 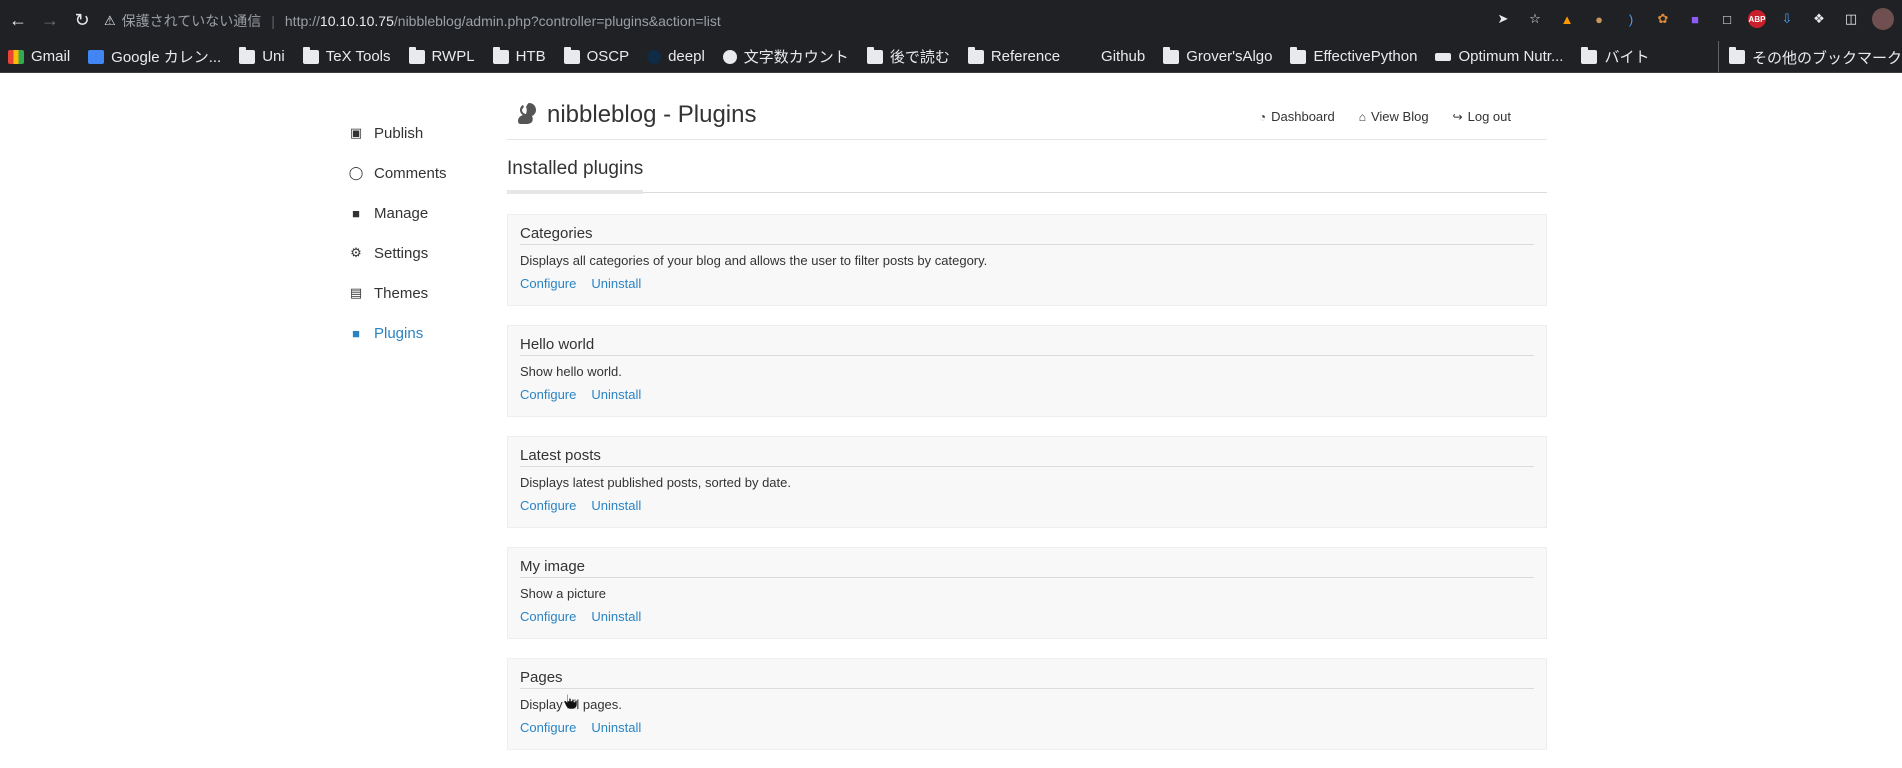 What do you see at coordinates (785, 56) in the screenshot?
I see `bookmark-char-count: 文字数カウント` at bounding box center [785, 56].